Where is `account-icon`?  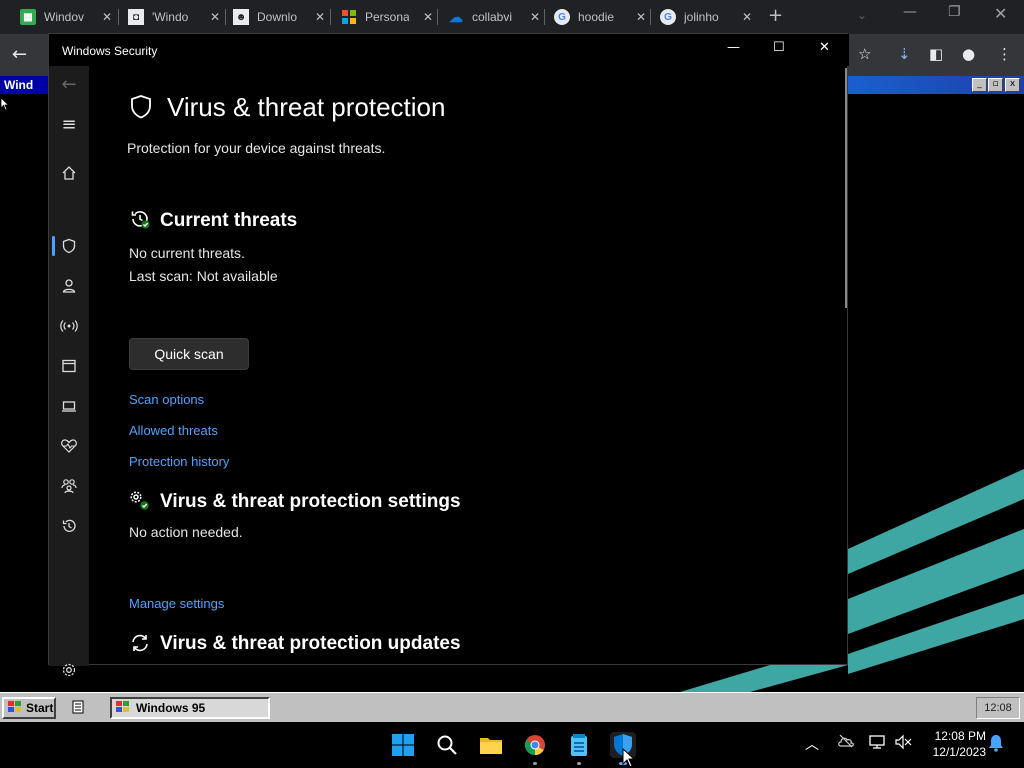
account-icon is located at coordinates (69, 286).